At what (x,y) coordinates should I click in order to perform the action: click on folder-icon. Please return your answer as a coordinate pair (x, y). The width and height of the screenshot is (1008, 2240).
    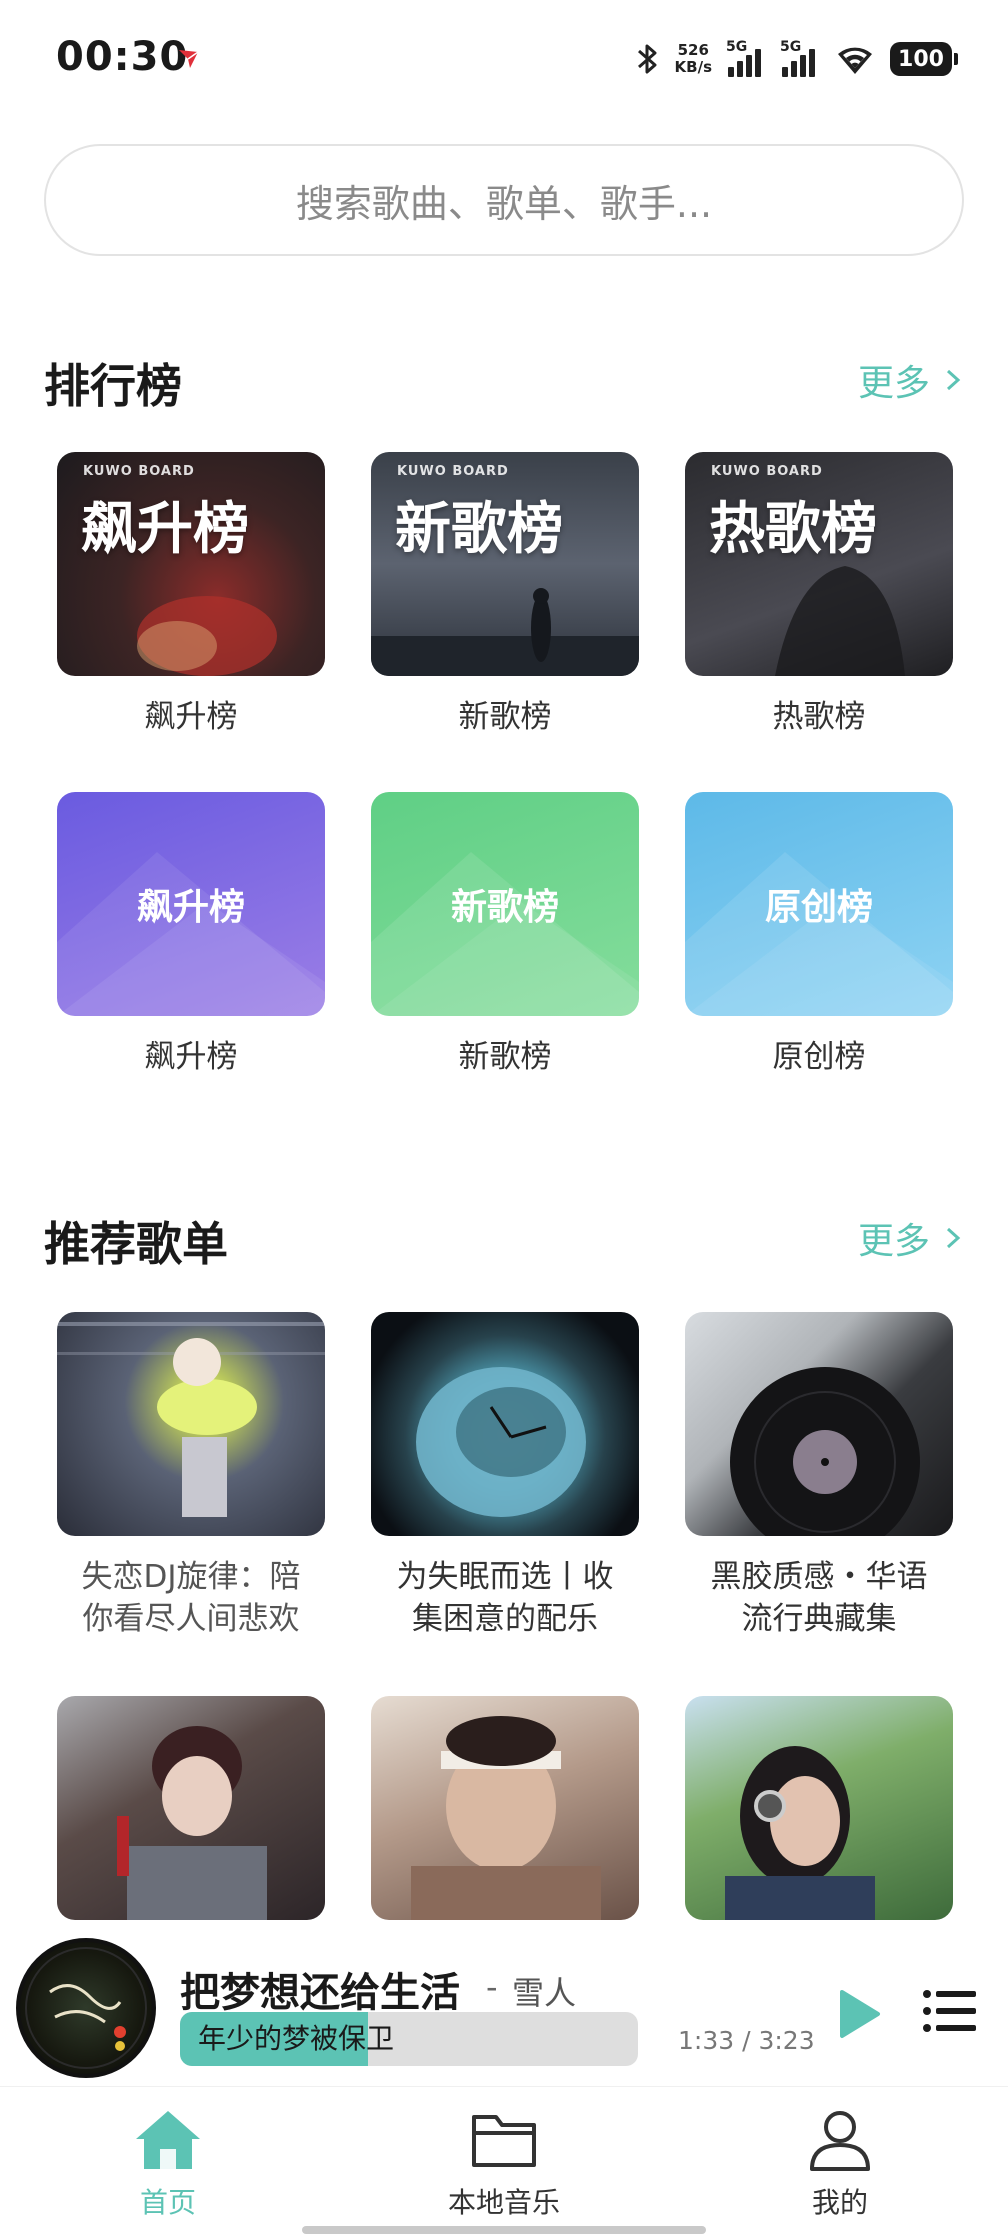
    Looking at the image, I should click on (504, 2141).